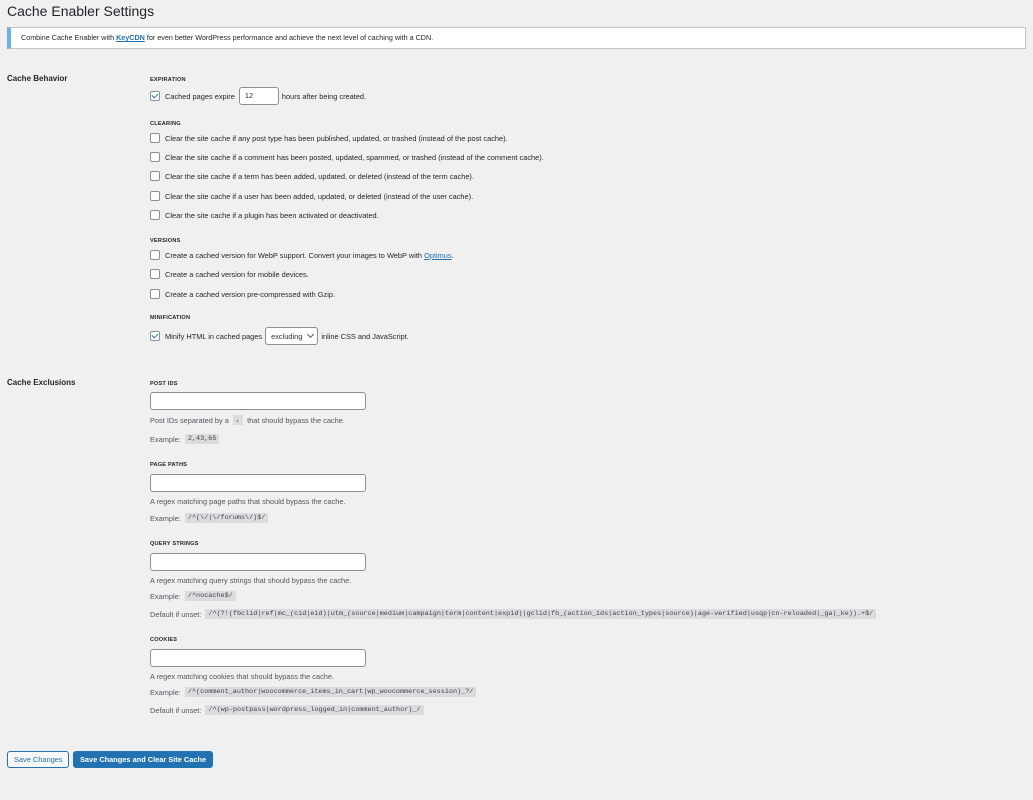 This screenshot has width=1033, height=800. What do you see at coordinates (155, 96) in the screenshot?
I see `expiration-checkbox` at bounding box center [155, 96].